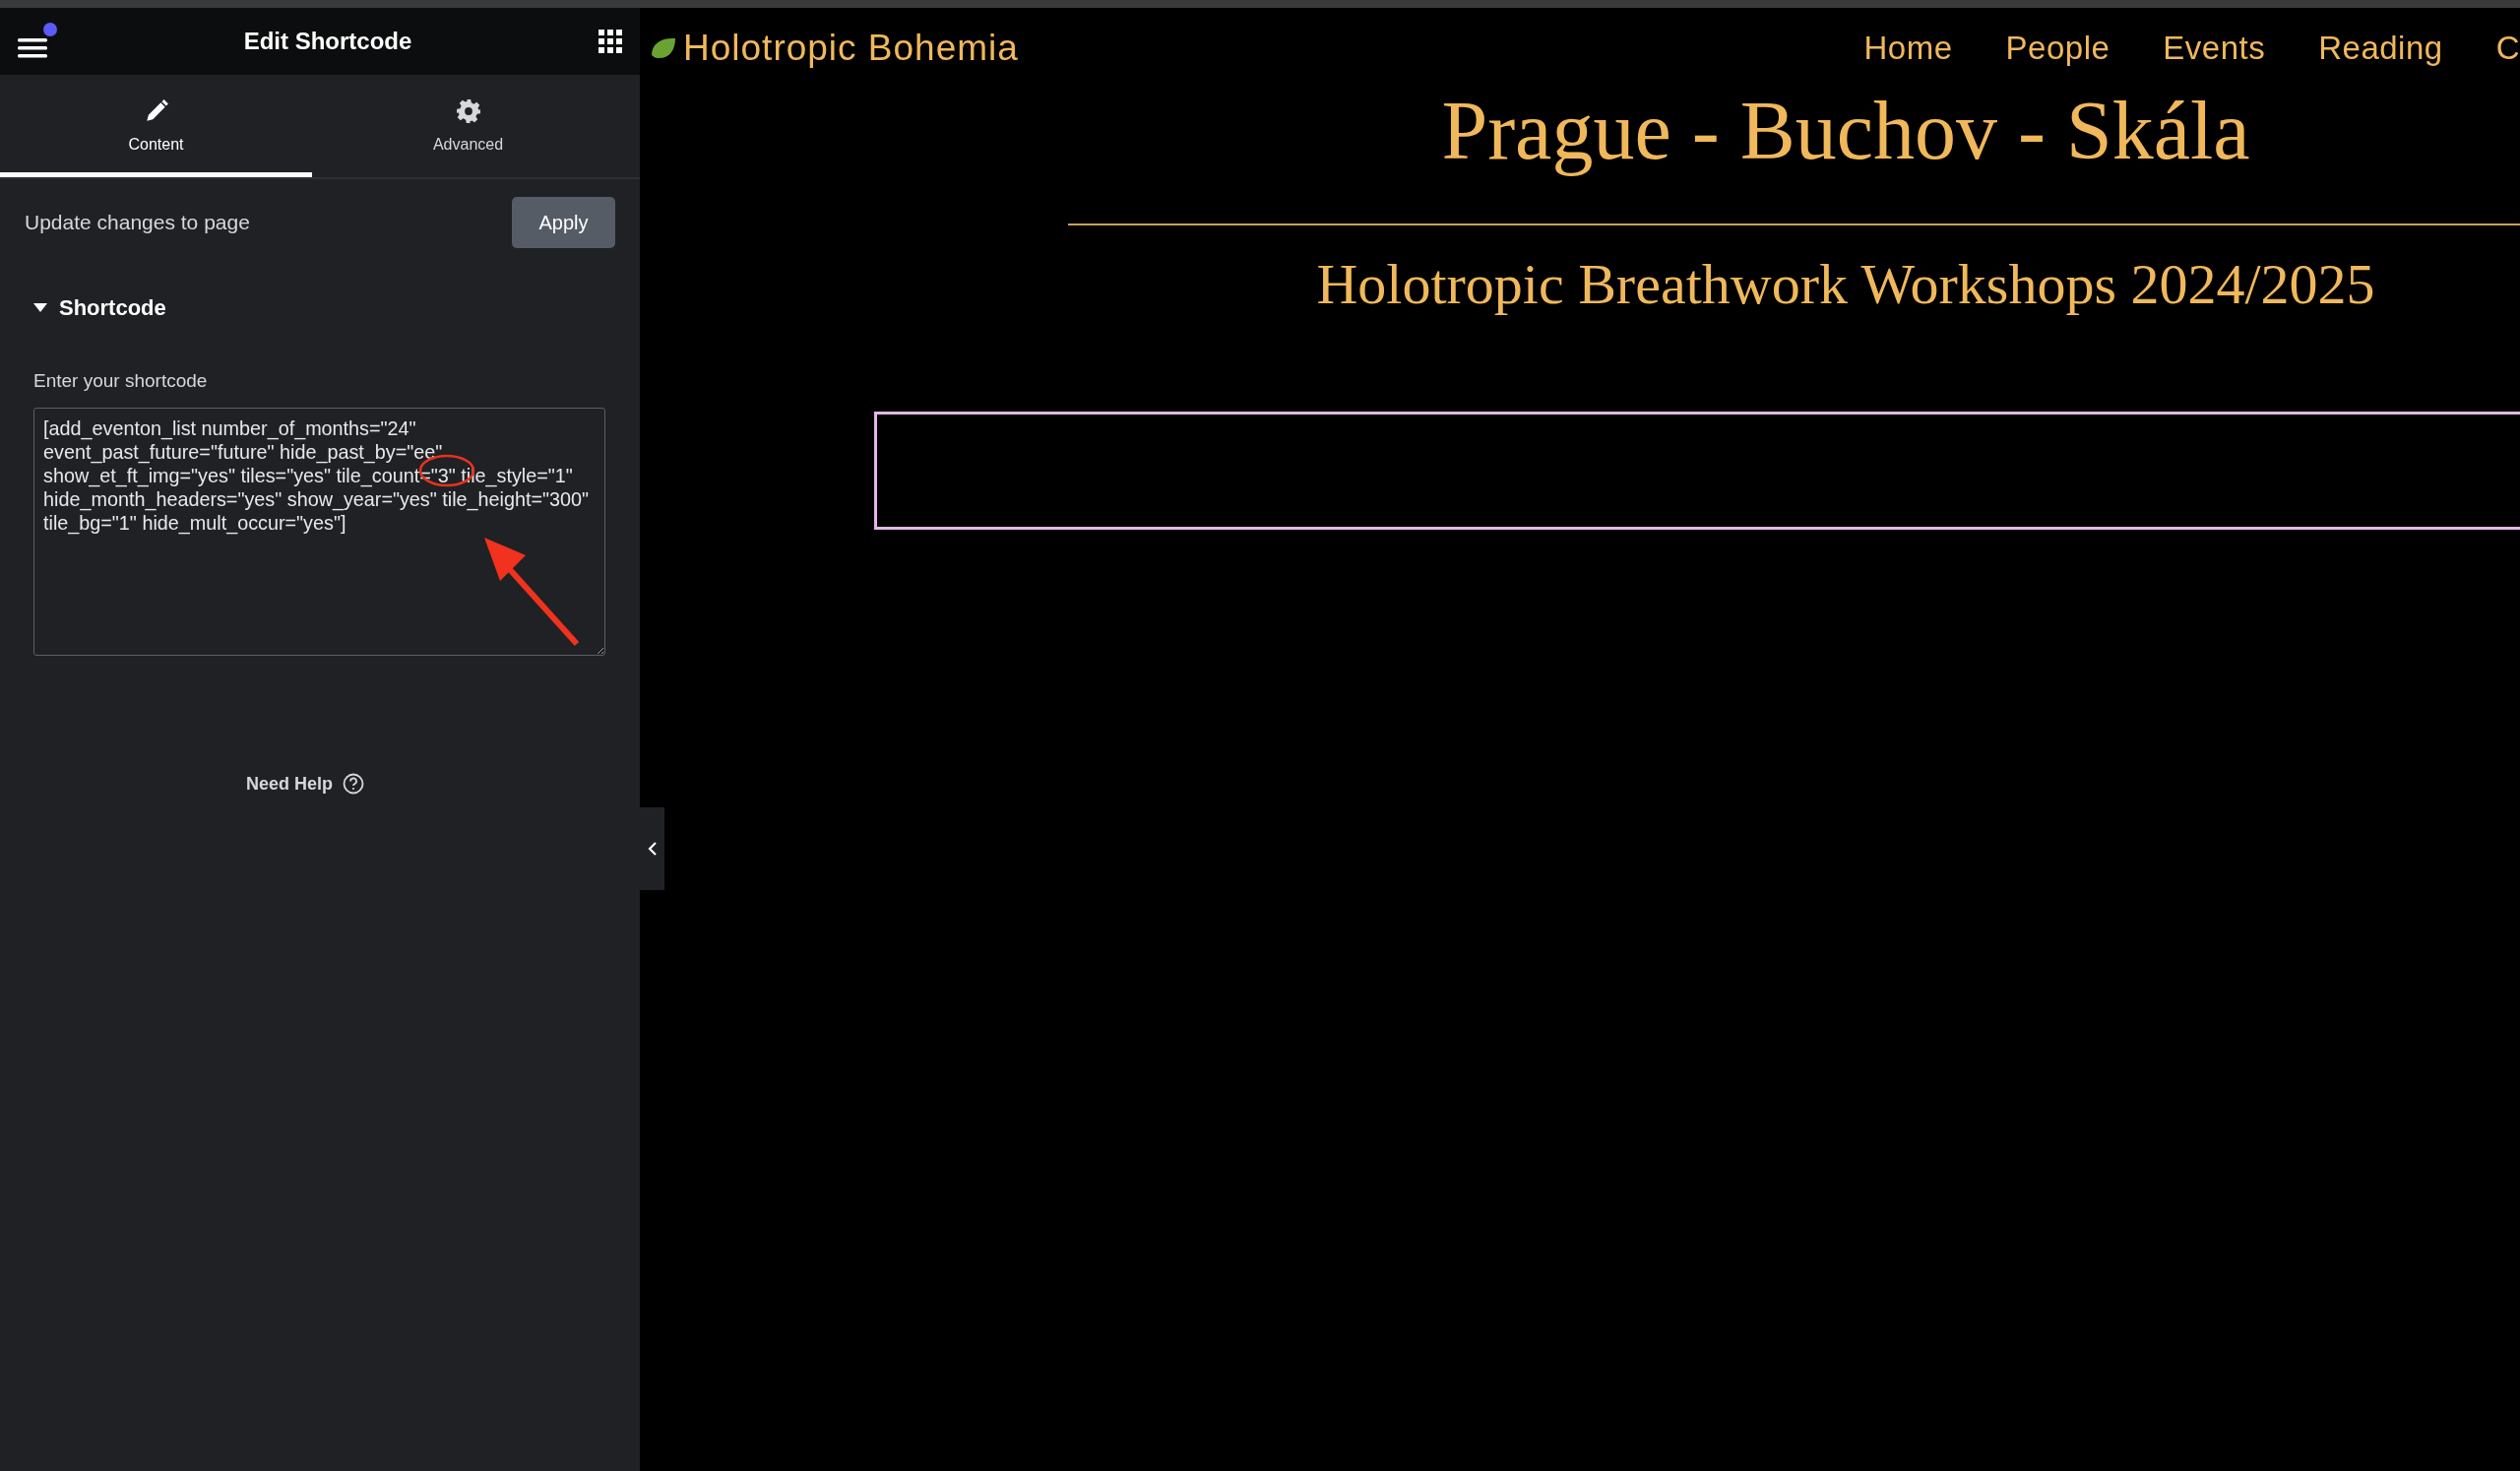 The width and height of the screenshot is (2520, 1471). What do you see at coordinates (834, 48) in the screenshot?
I see `site-brand: Holotropic Bohemia` at bounding box center [834, 48].